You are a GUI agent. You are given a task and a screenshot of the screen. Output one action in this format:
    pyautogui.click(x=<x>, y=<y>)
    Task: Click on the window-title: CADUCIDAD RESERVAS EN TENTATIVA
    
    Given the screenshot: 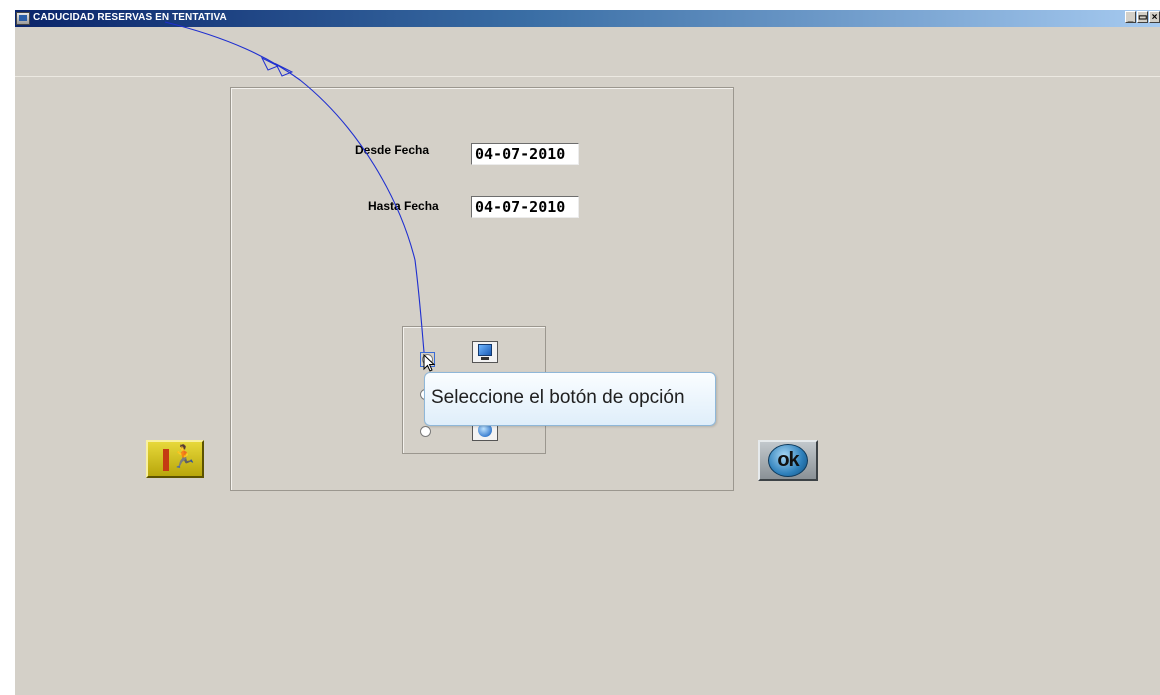 What is the action you would take?
    pyautogui.click(x=130, y=17)
    